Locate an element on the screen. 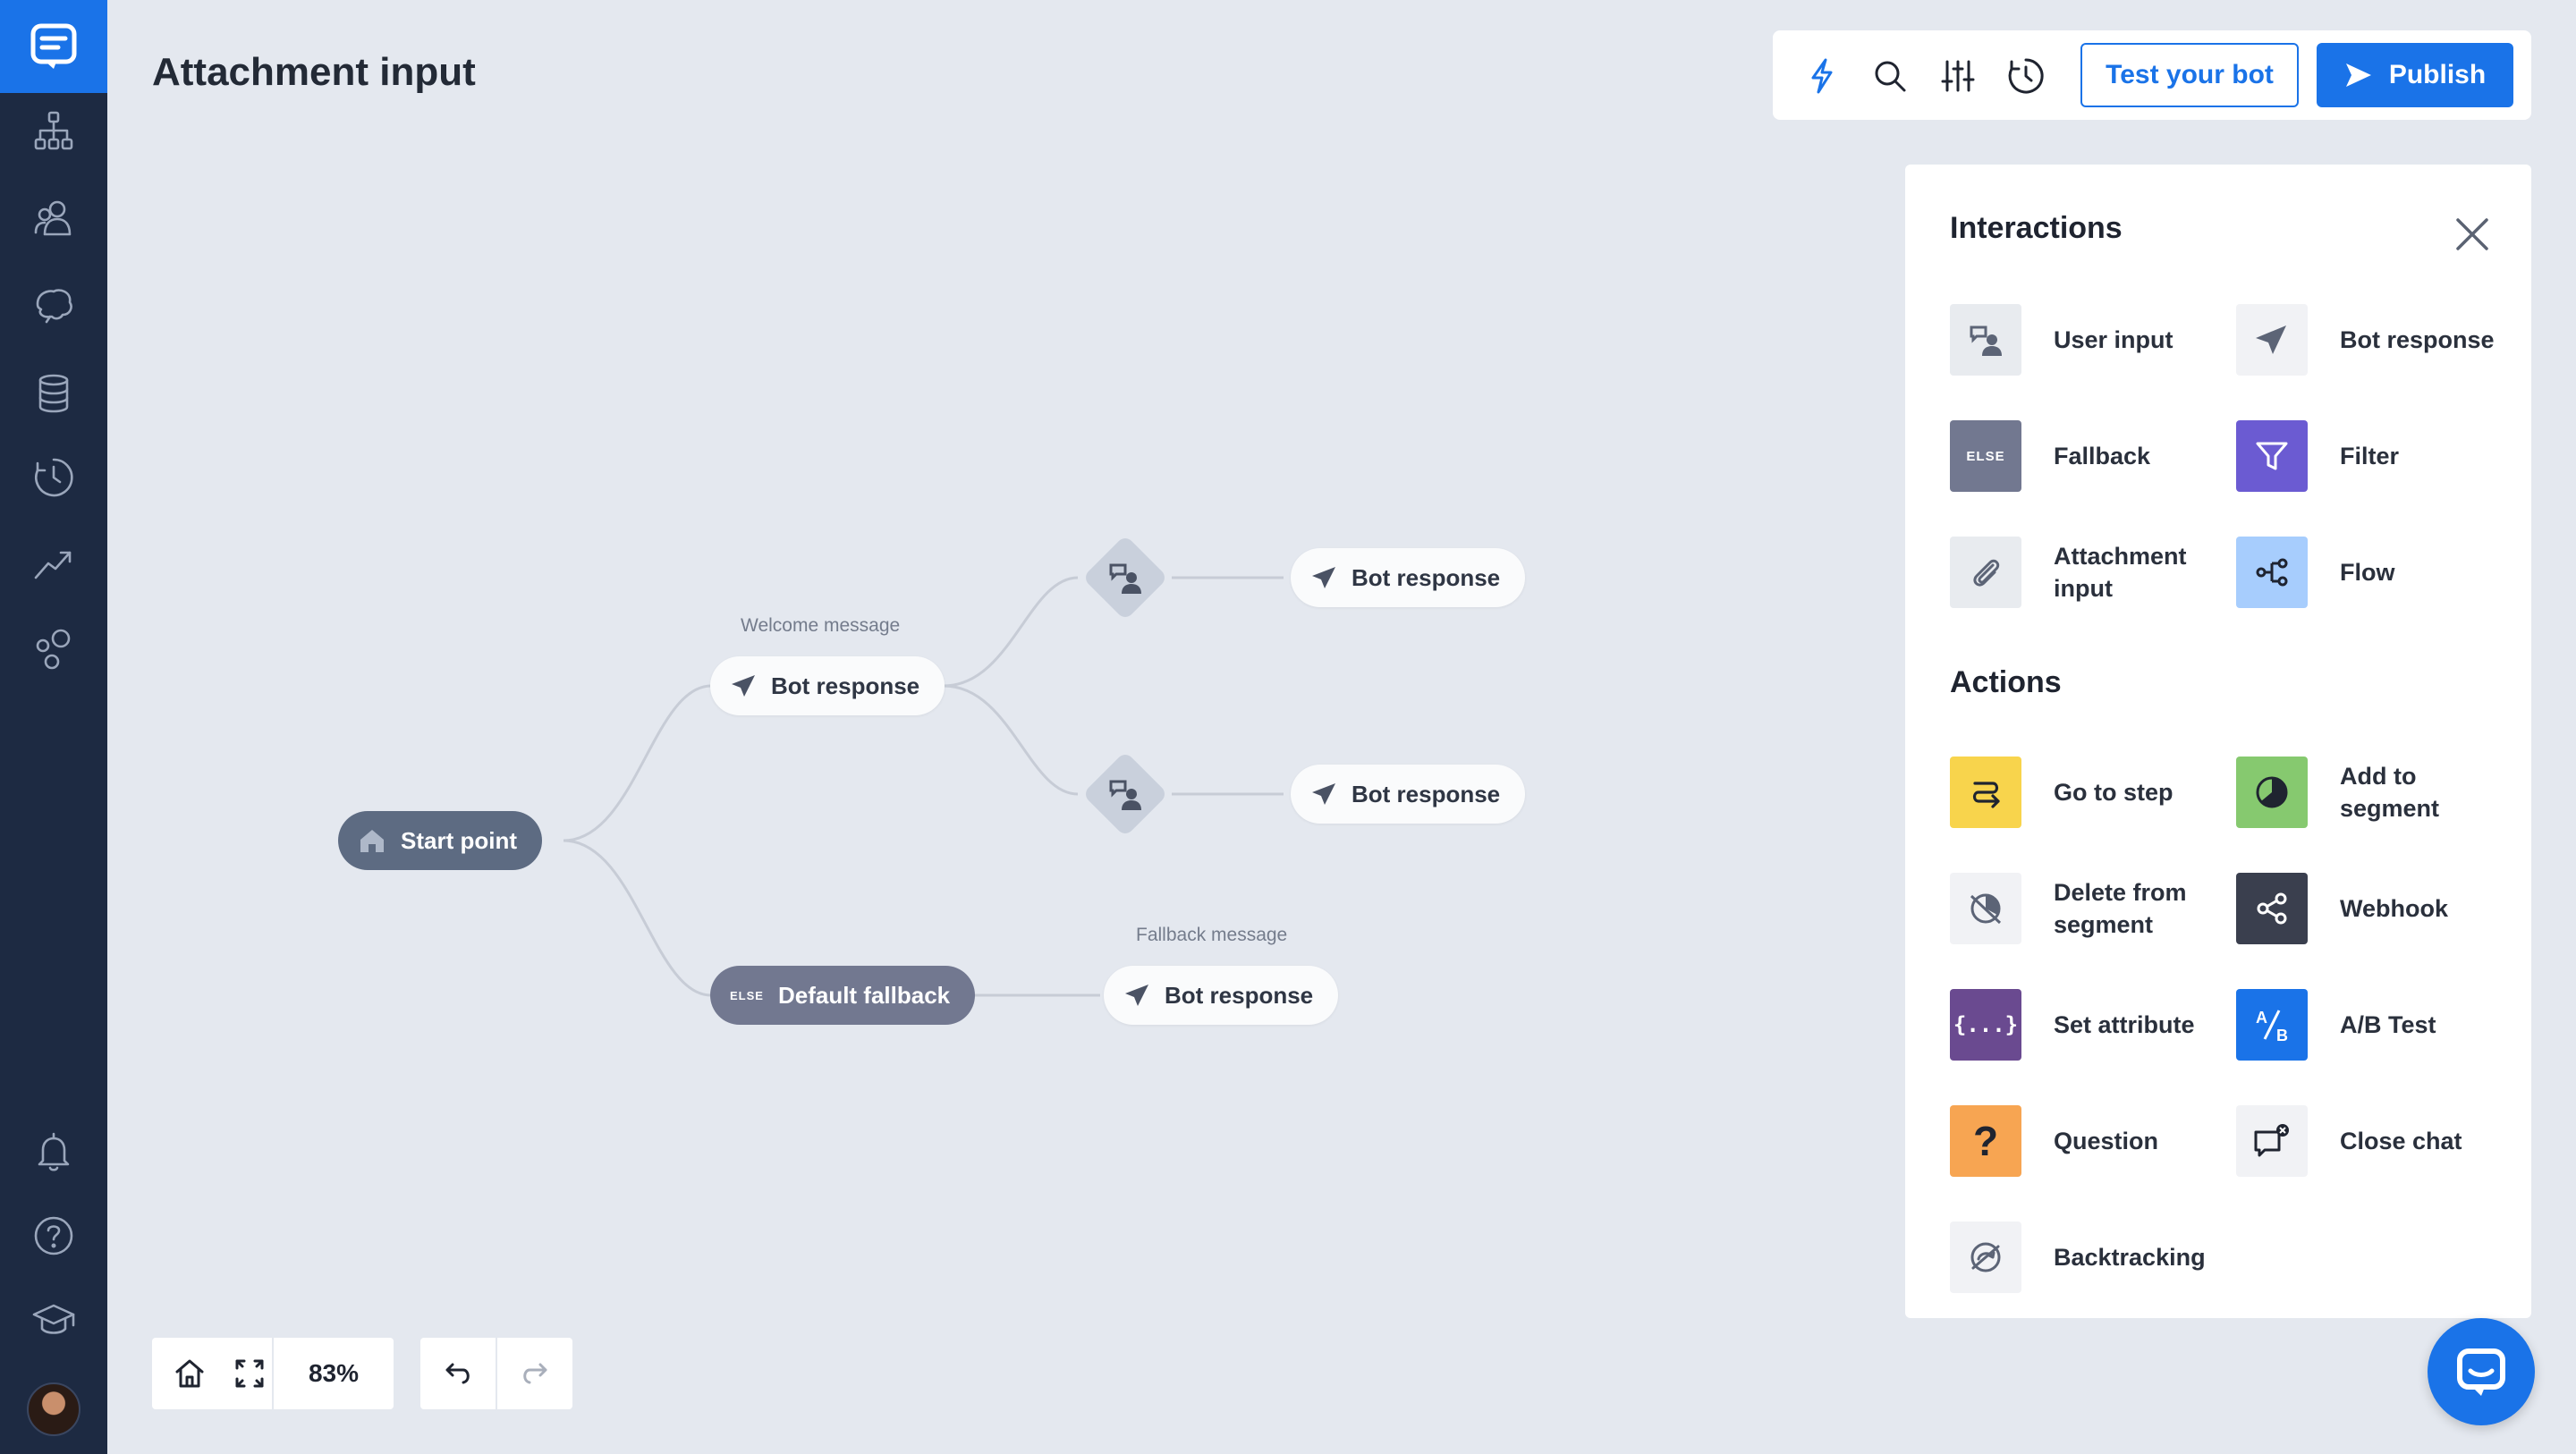  tile-label: Go to step is located at coordinates (2114, 792).